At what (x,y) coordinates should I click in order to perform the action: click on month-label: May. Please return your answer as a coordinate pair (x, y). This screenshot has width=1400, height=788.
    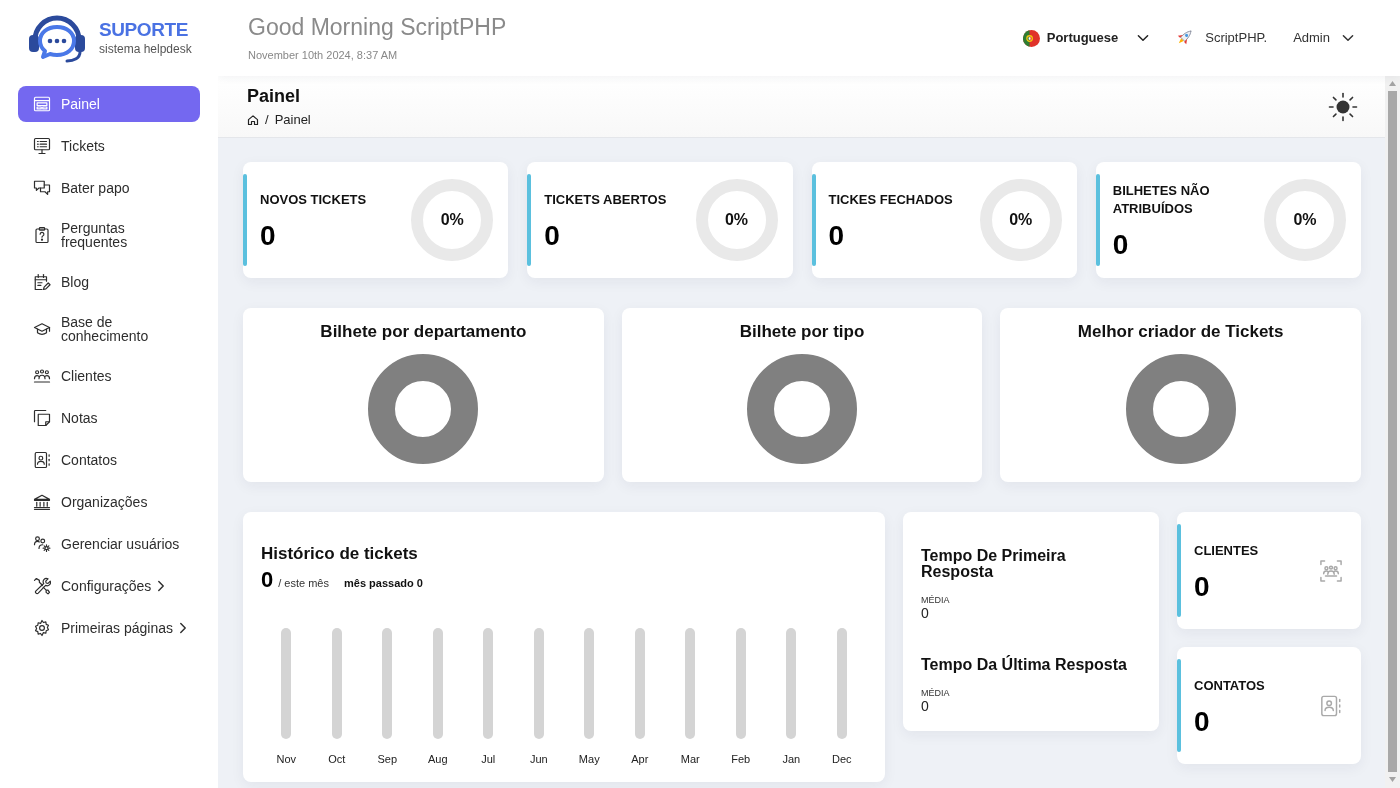
    Looking at the image, I should click on (589, 759).